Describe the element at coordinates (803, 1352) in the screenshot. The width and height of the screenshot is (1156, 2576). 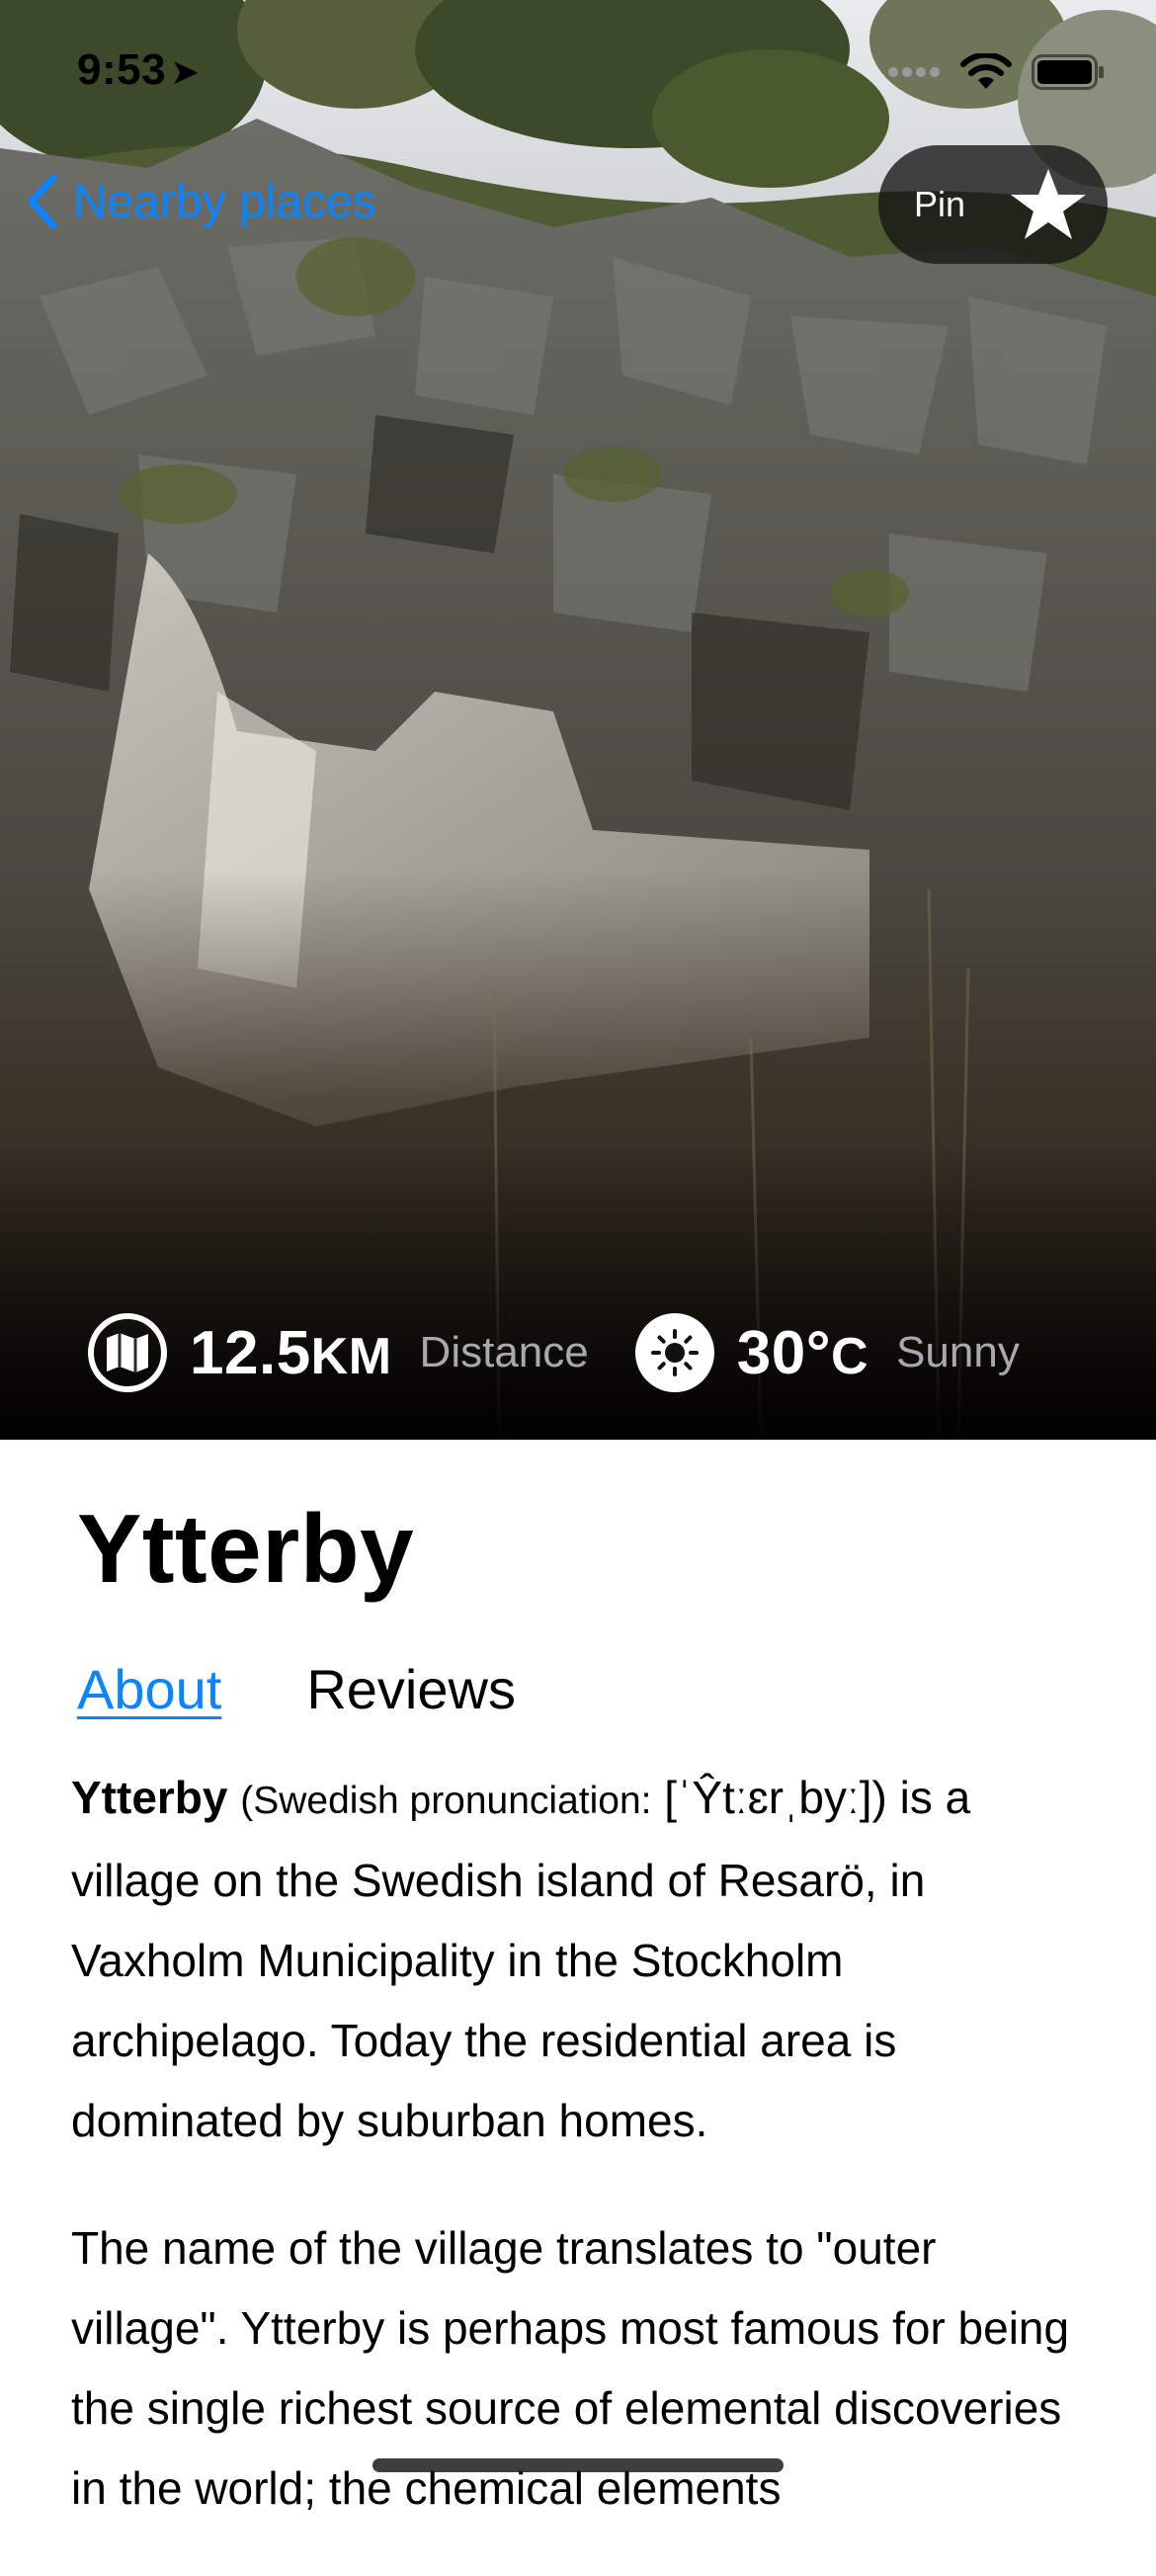
I see `temperature-value: 30°C` at that location.